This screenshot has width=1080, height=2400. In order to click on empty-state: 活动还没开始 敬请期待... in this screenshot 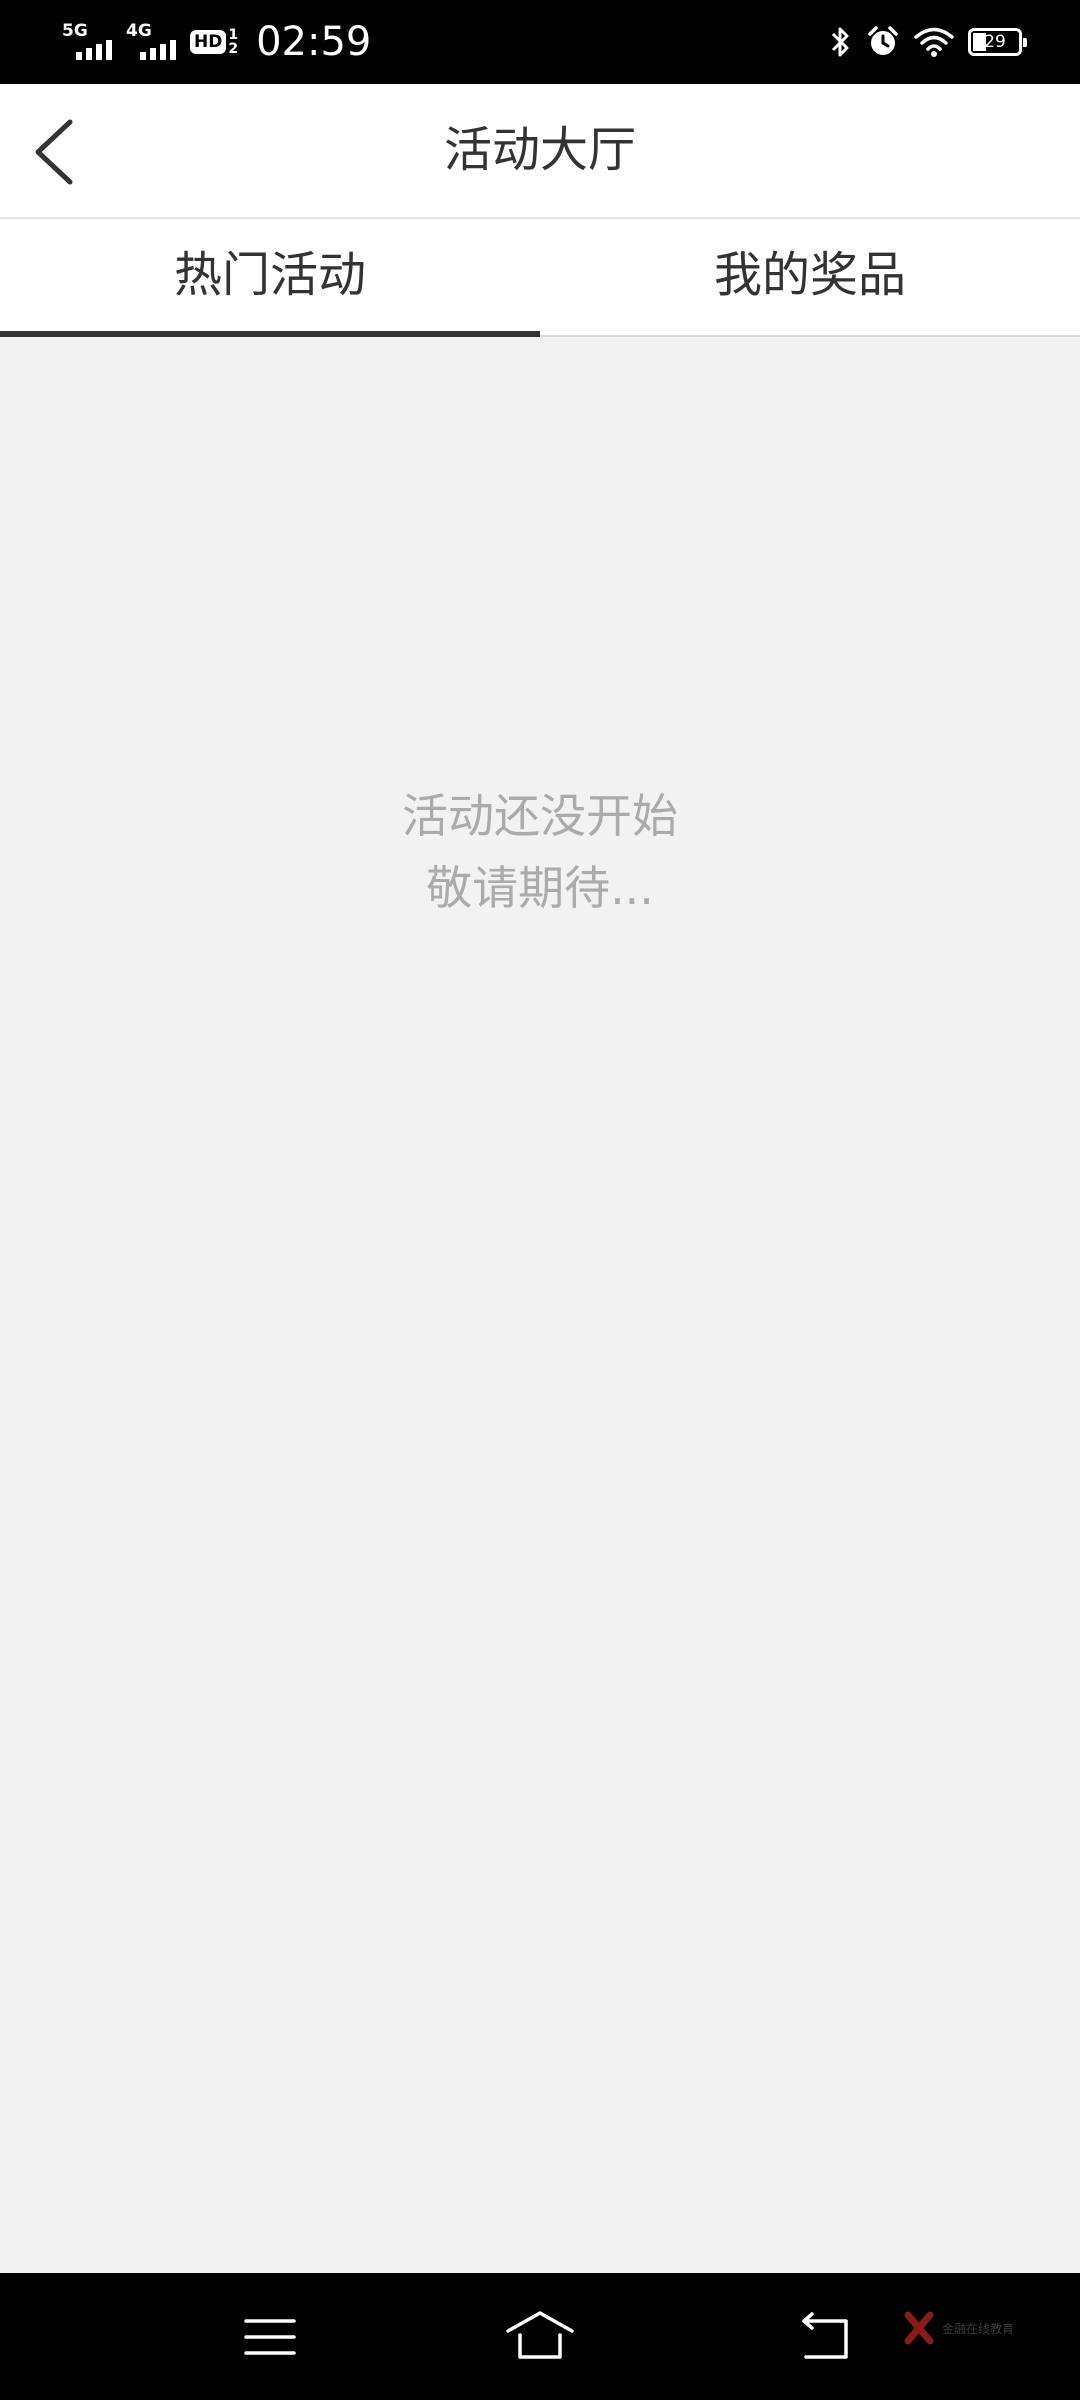, I will do `click(540, 852)`.